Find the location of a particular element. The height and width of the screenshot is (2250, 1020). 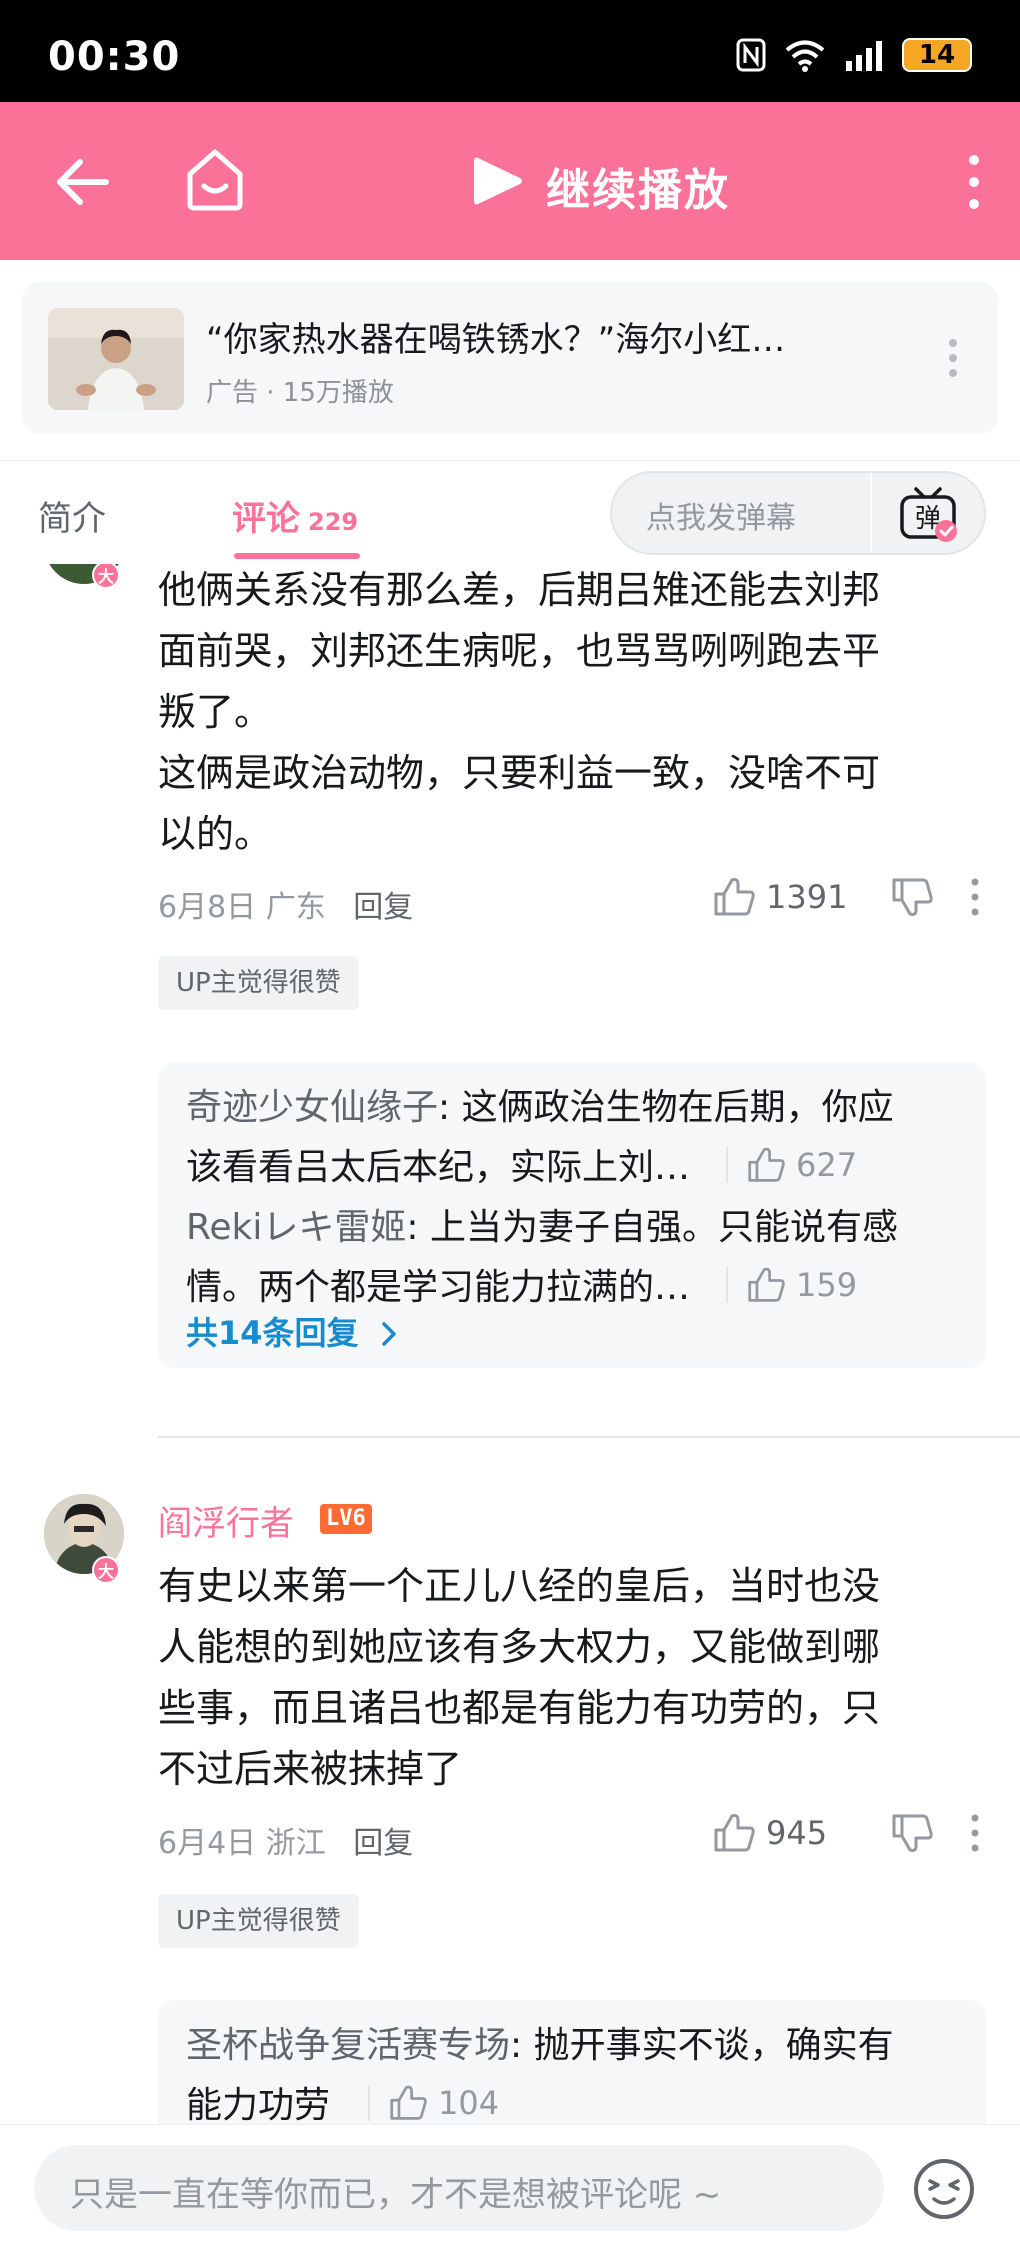

danmaku-toggle-icon: 弹 is located at coordinates (928, 514).